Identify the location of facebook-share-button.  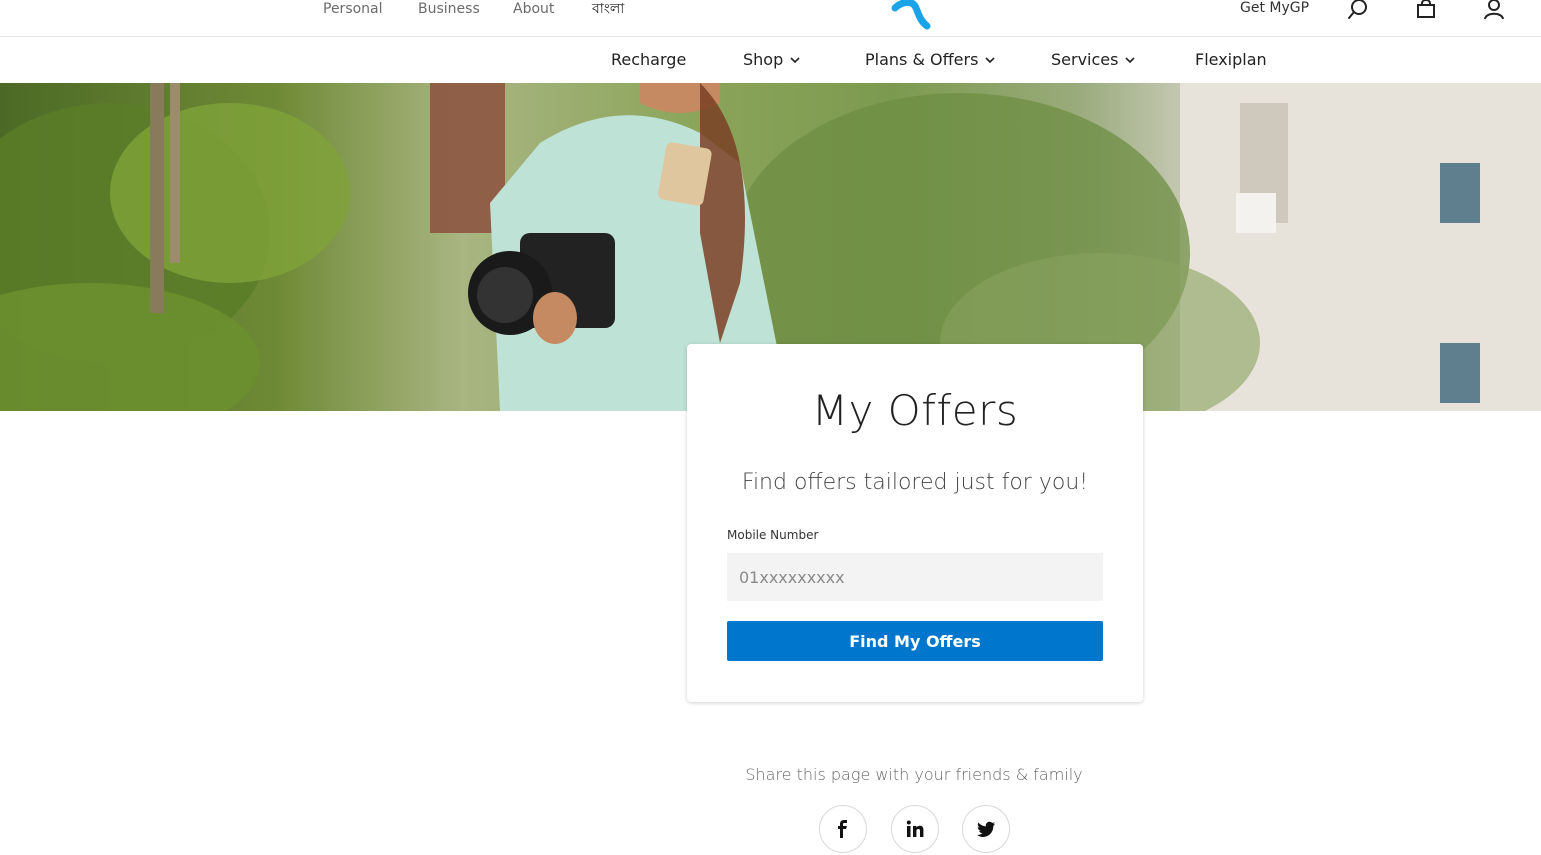
(843, 829).